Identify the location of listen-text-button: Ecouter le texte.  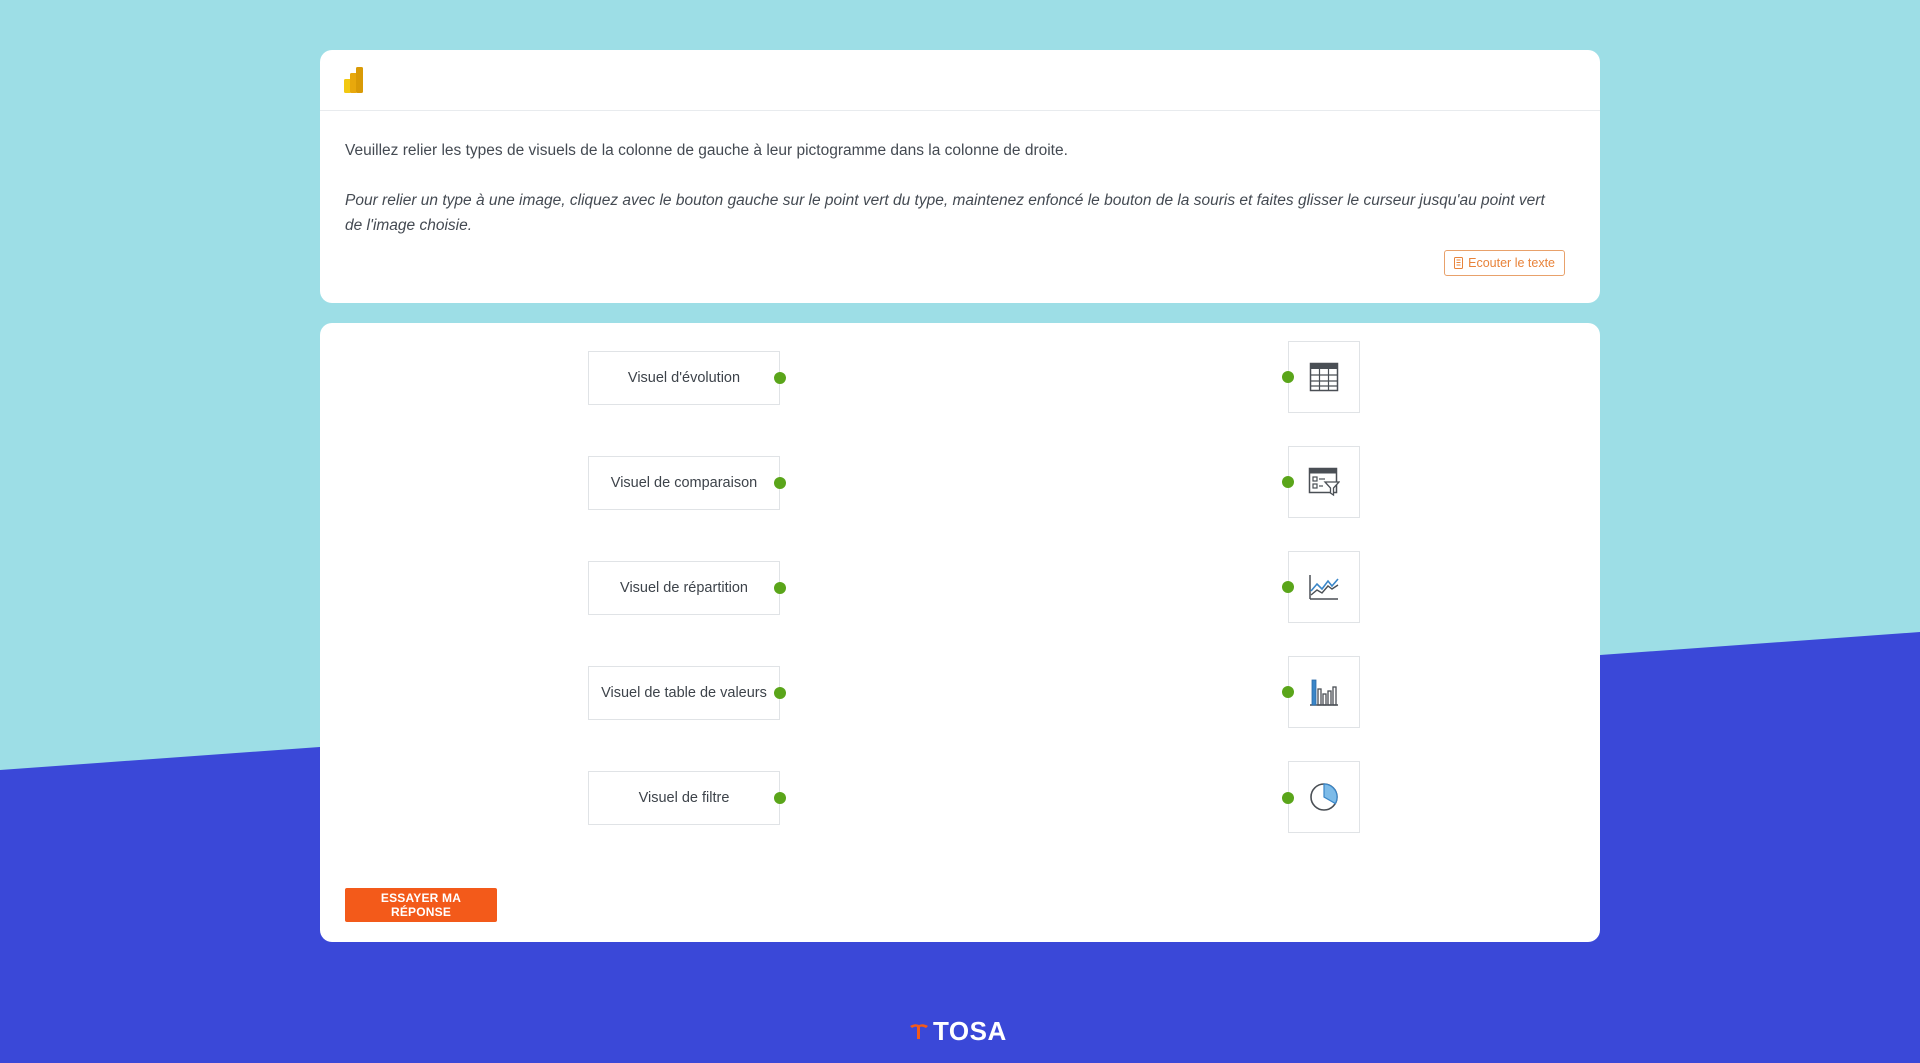
(1504, 263).